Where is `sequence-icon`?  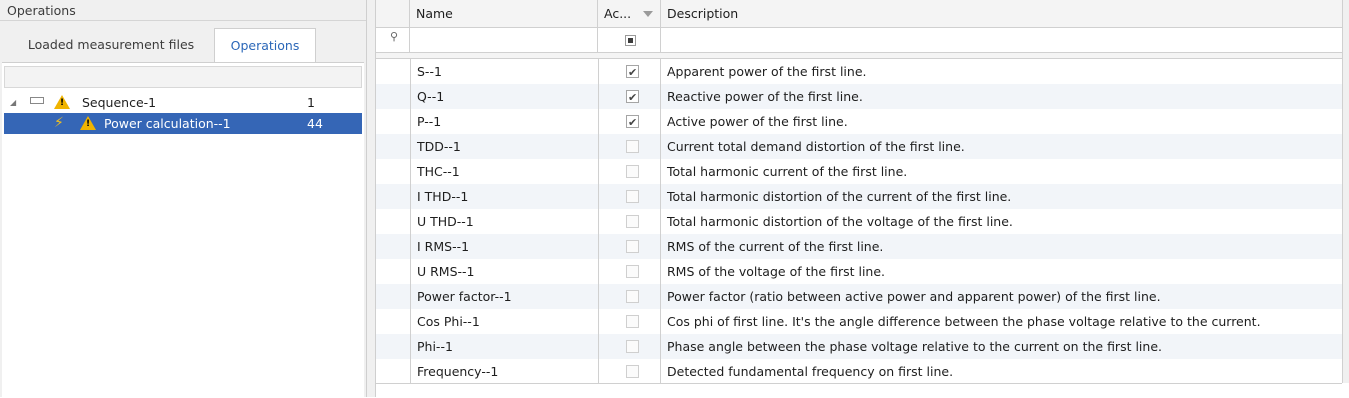 sequence-icon is located at coordinates (37, 102).